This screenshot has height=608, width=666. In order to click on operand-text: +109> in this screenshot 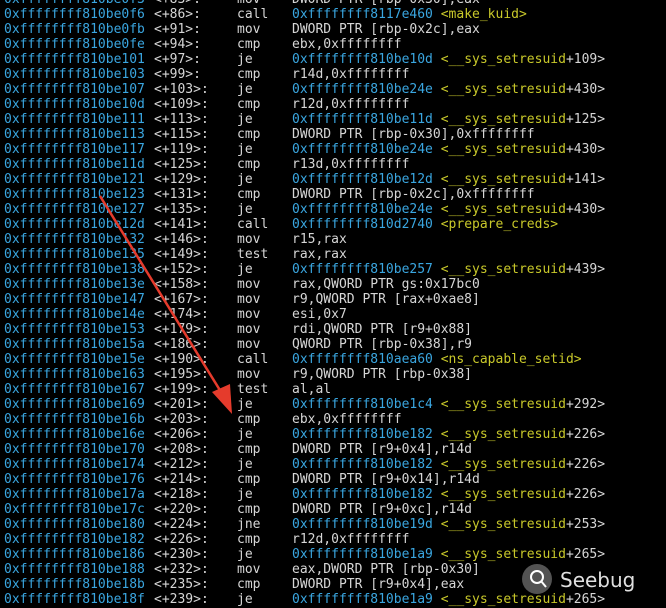, I will do `click(585, 59)`.